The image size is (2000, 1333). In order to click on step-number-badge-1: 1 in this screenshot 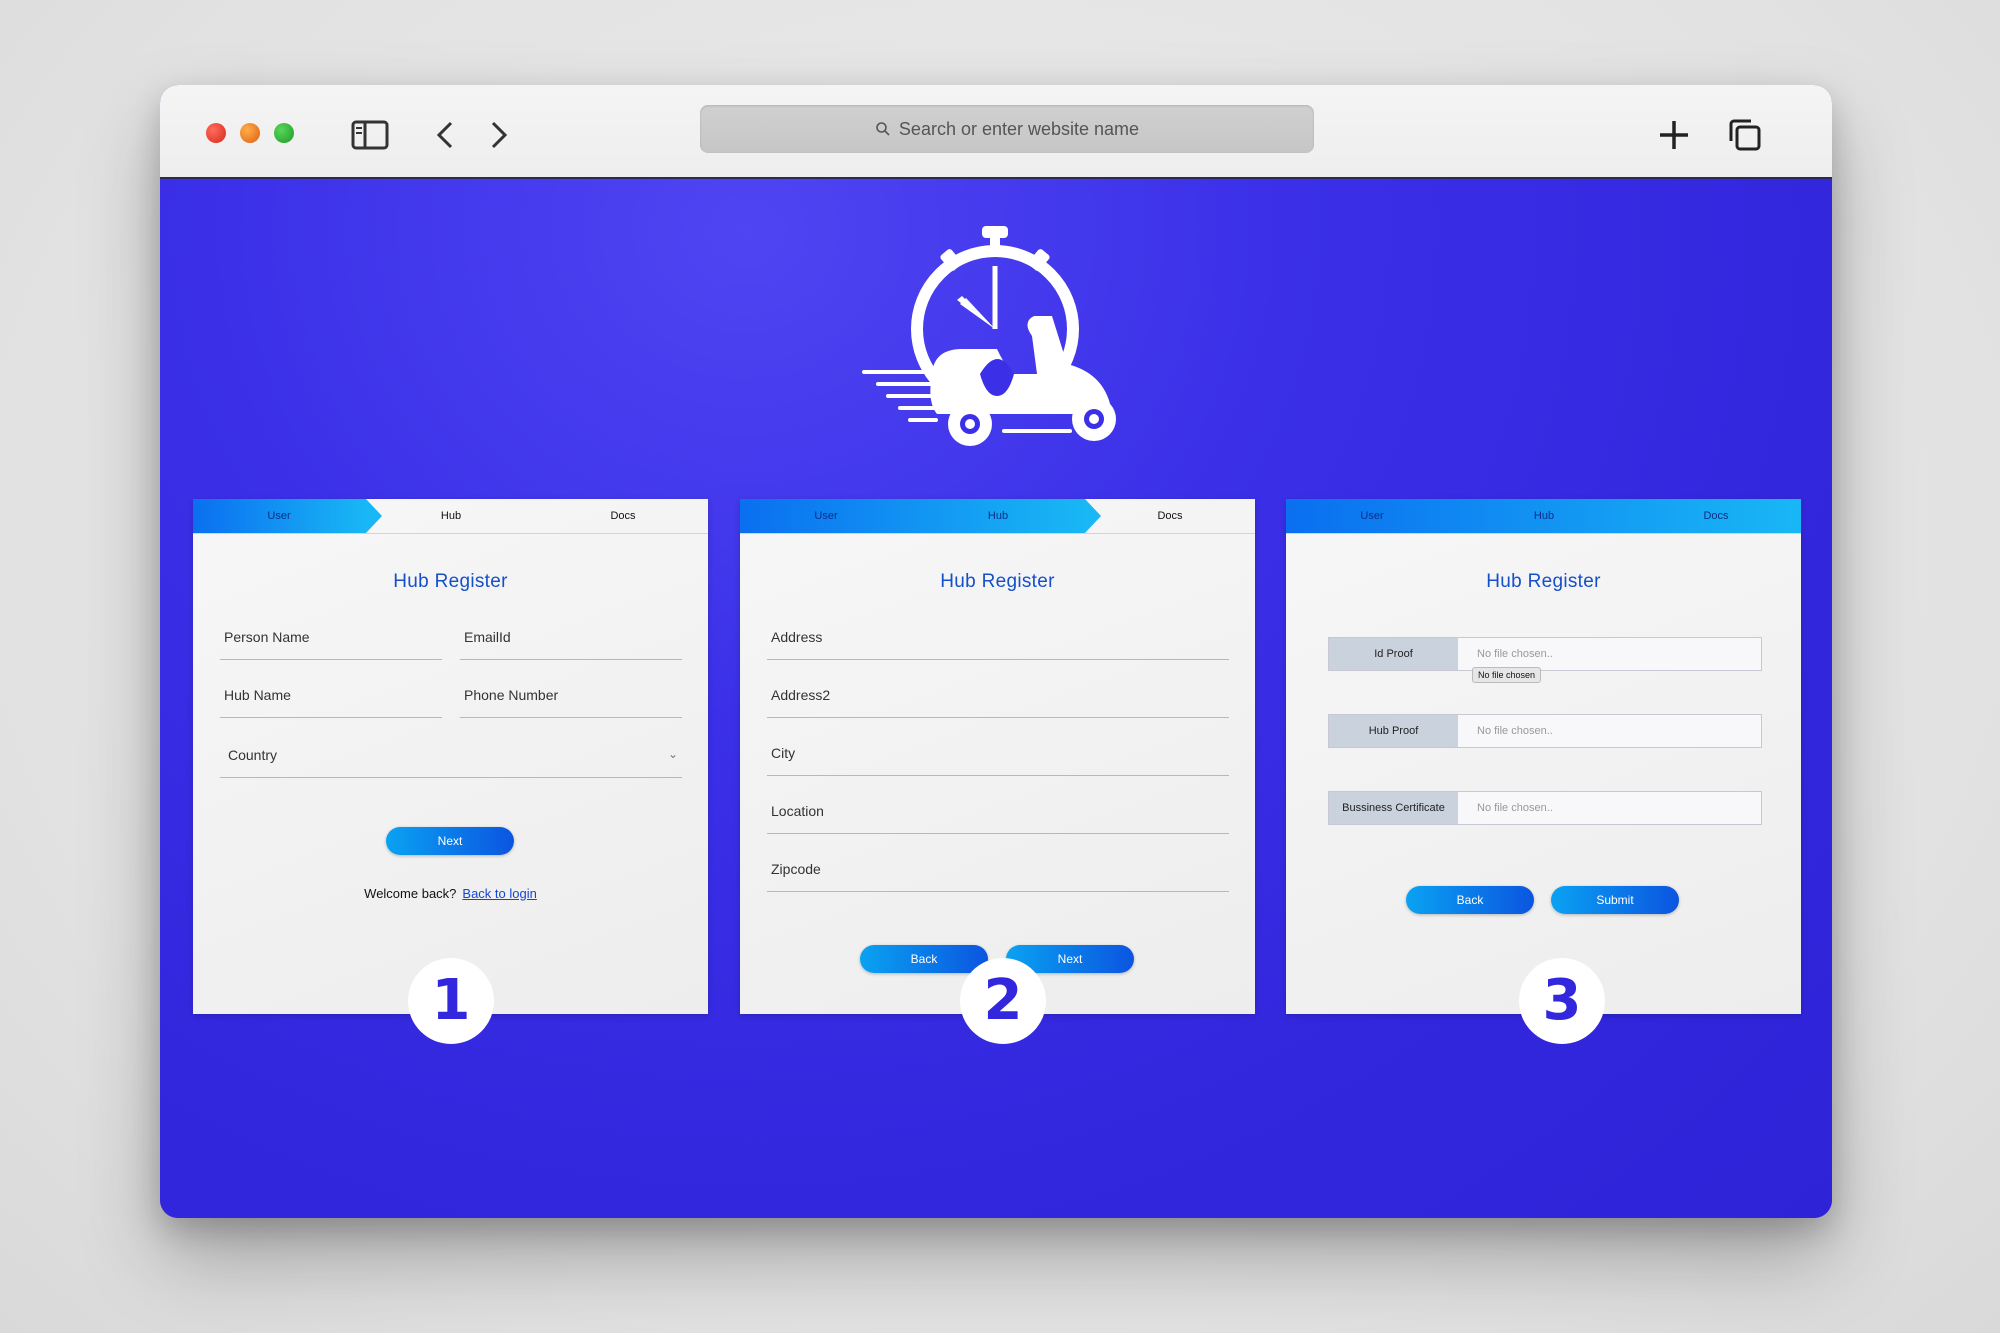, I will do `click(451, 1001)`.